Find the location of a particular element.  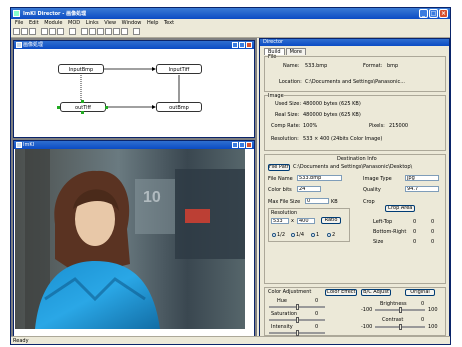

zoom-icon is located at coordinates (124, 31).